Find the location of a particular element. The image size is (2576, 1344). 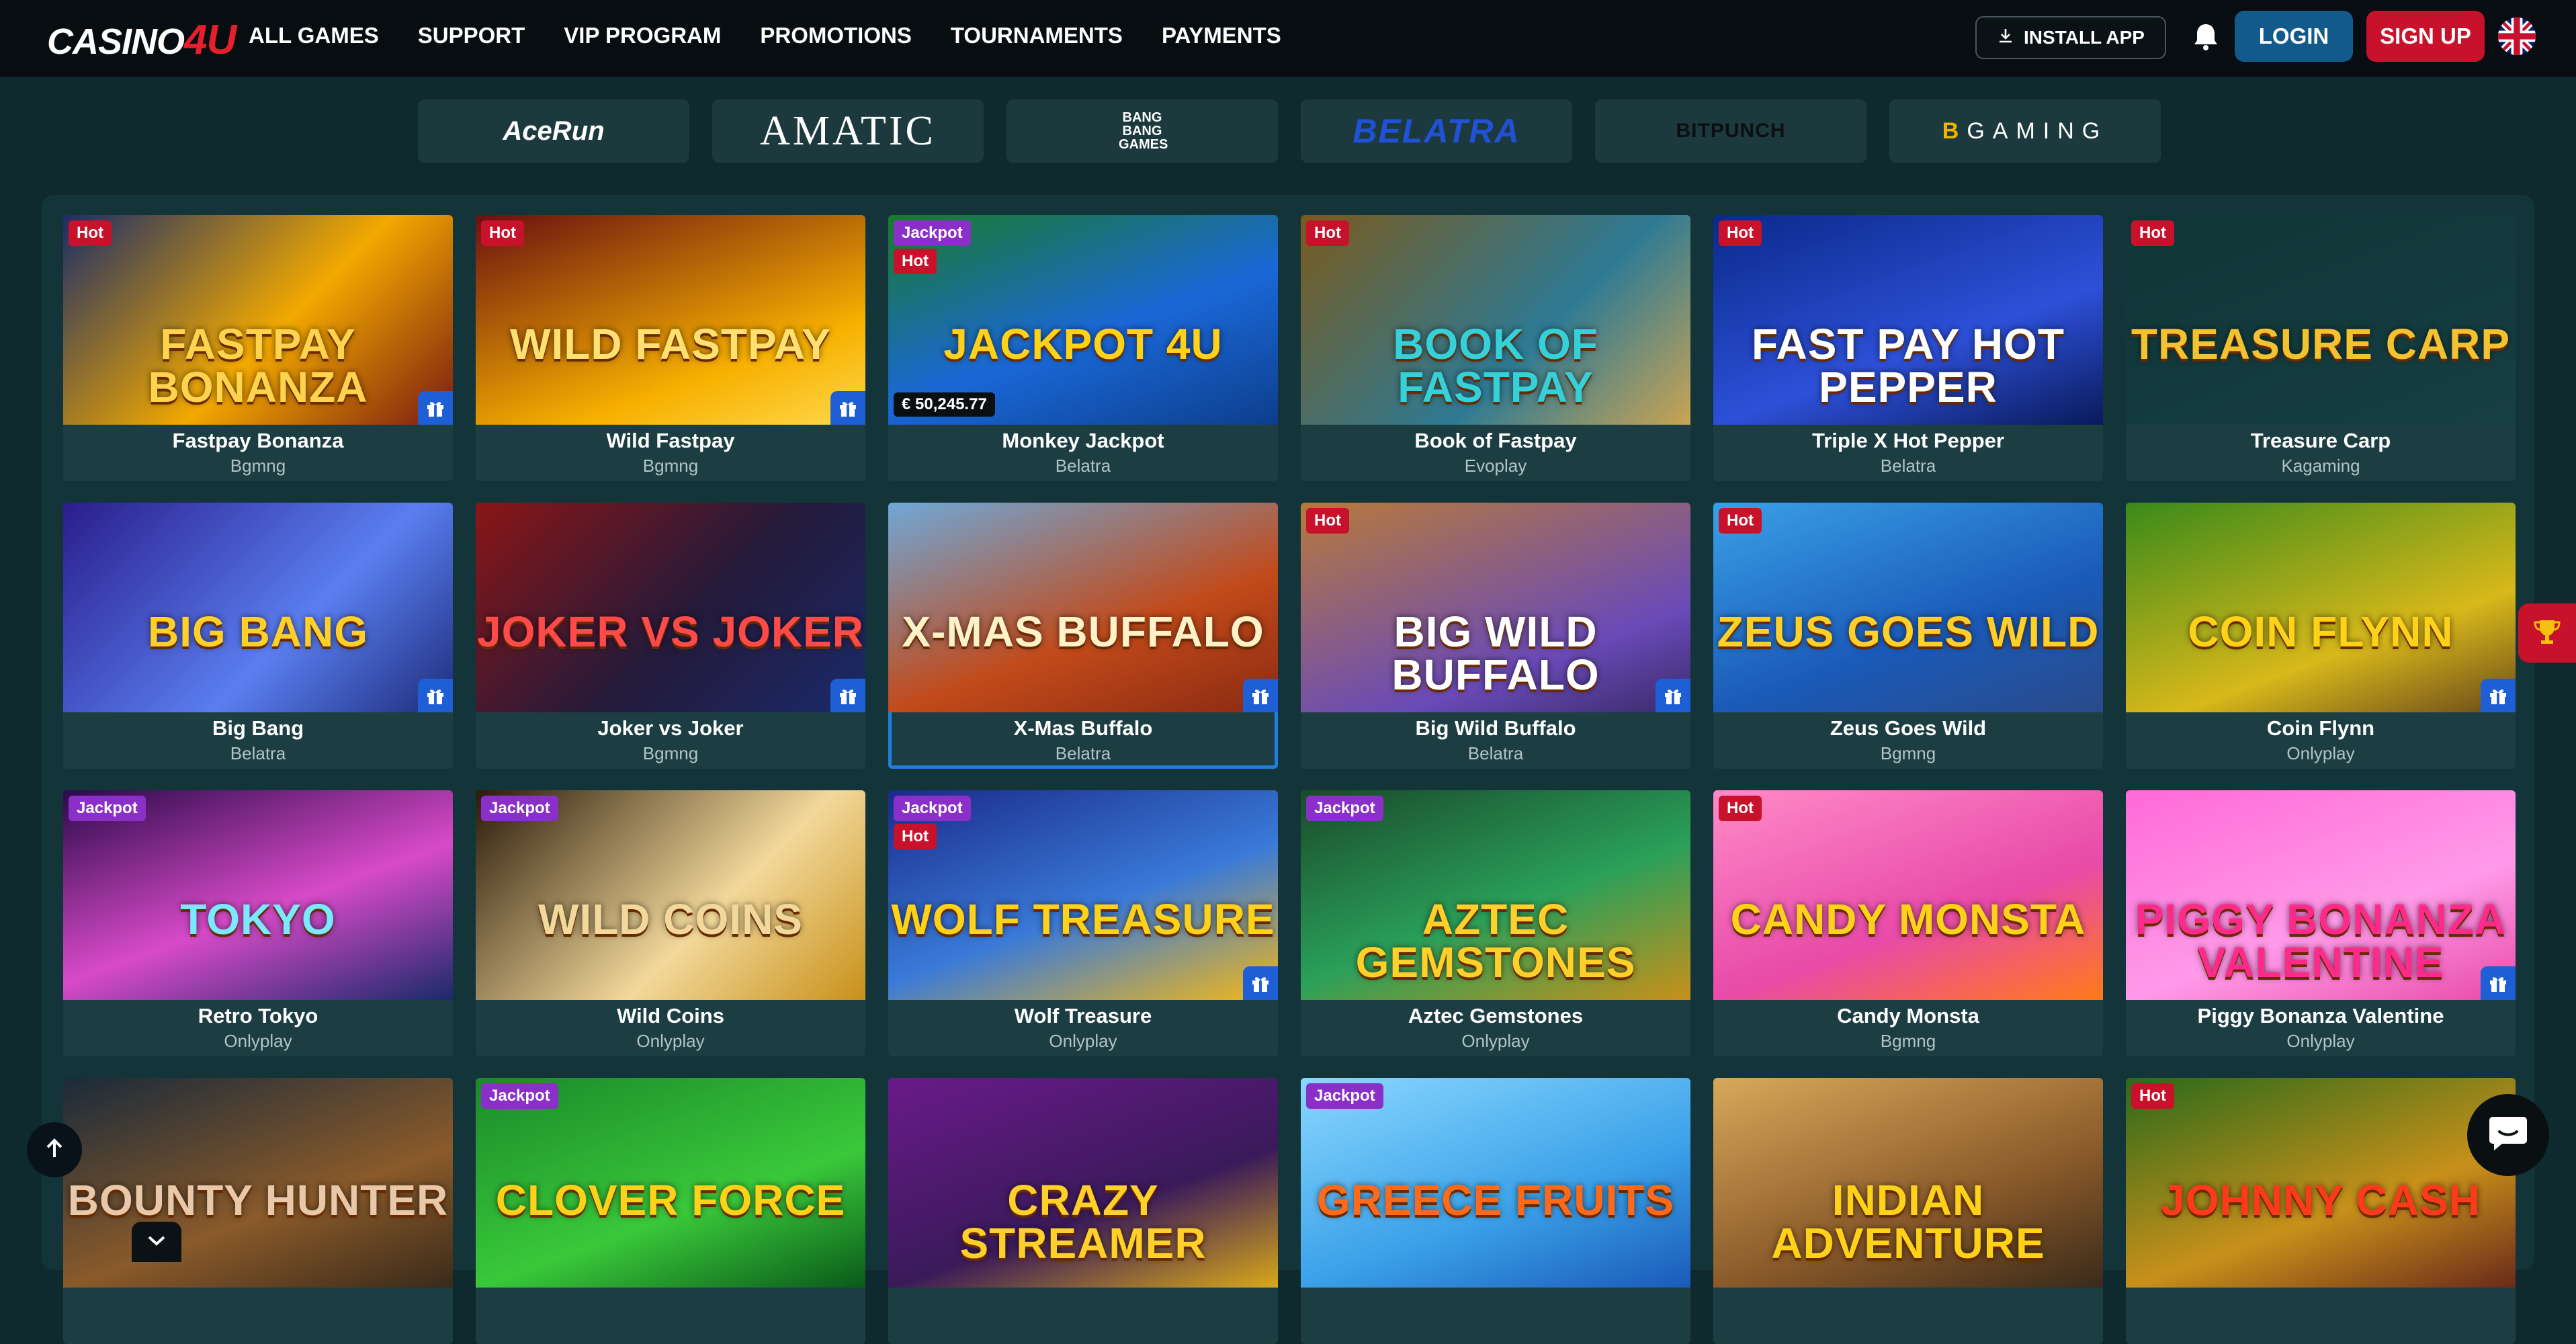

game-card: BIG BANG Big Bang Belatra is located at coordinates (258, 636).